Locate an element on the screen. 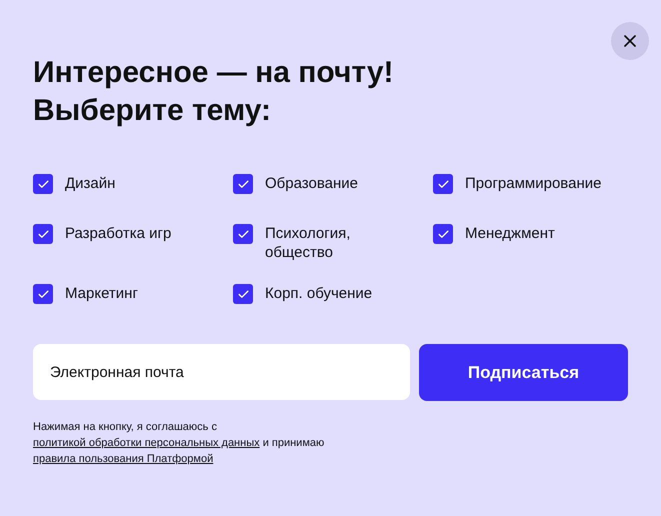 Image resolution: width=661 pixels, height=516 pixels. topic-label: Менеджмент is located at coordinates (510, 233).